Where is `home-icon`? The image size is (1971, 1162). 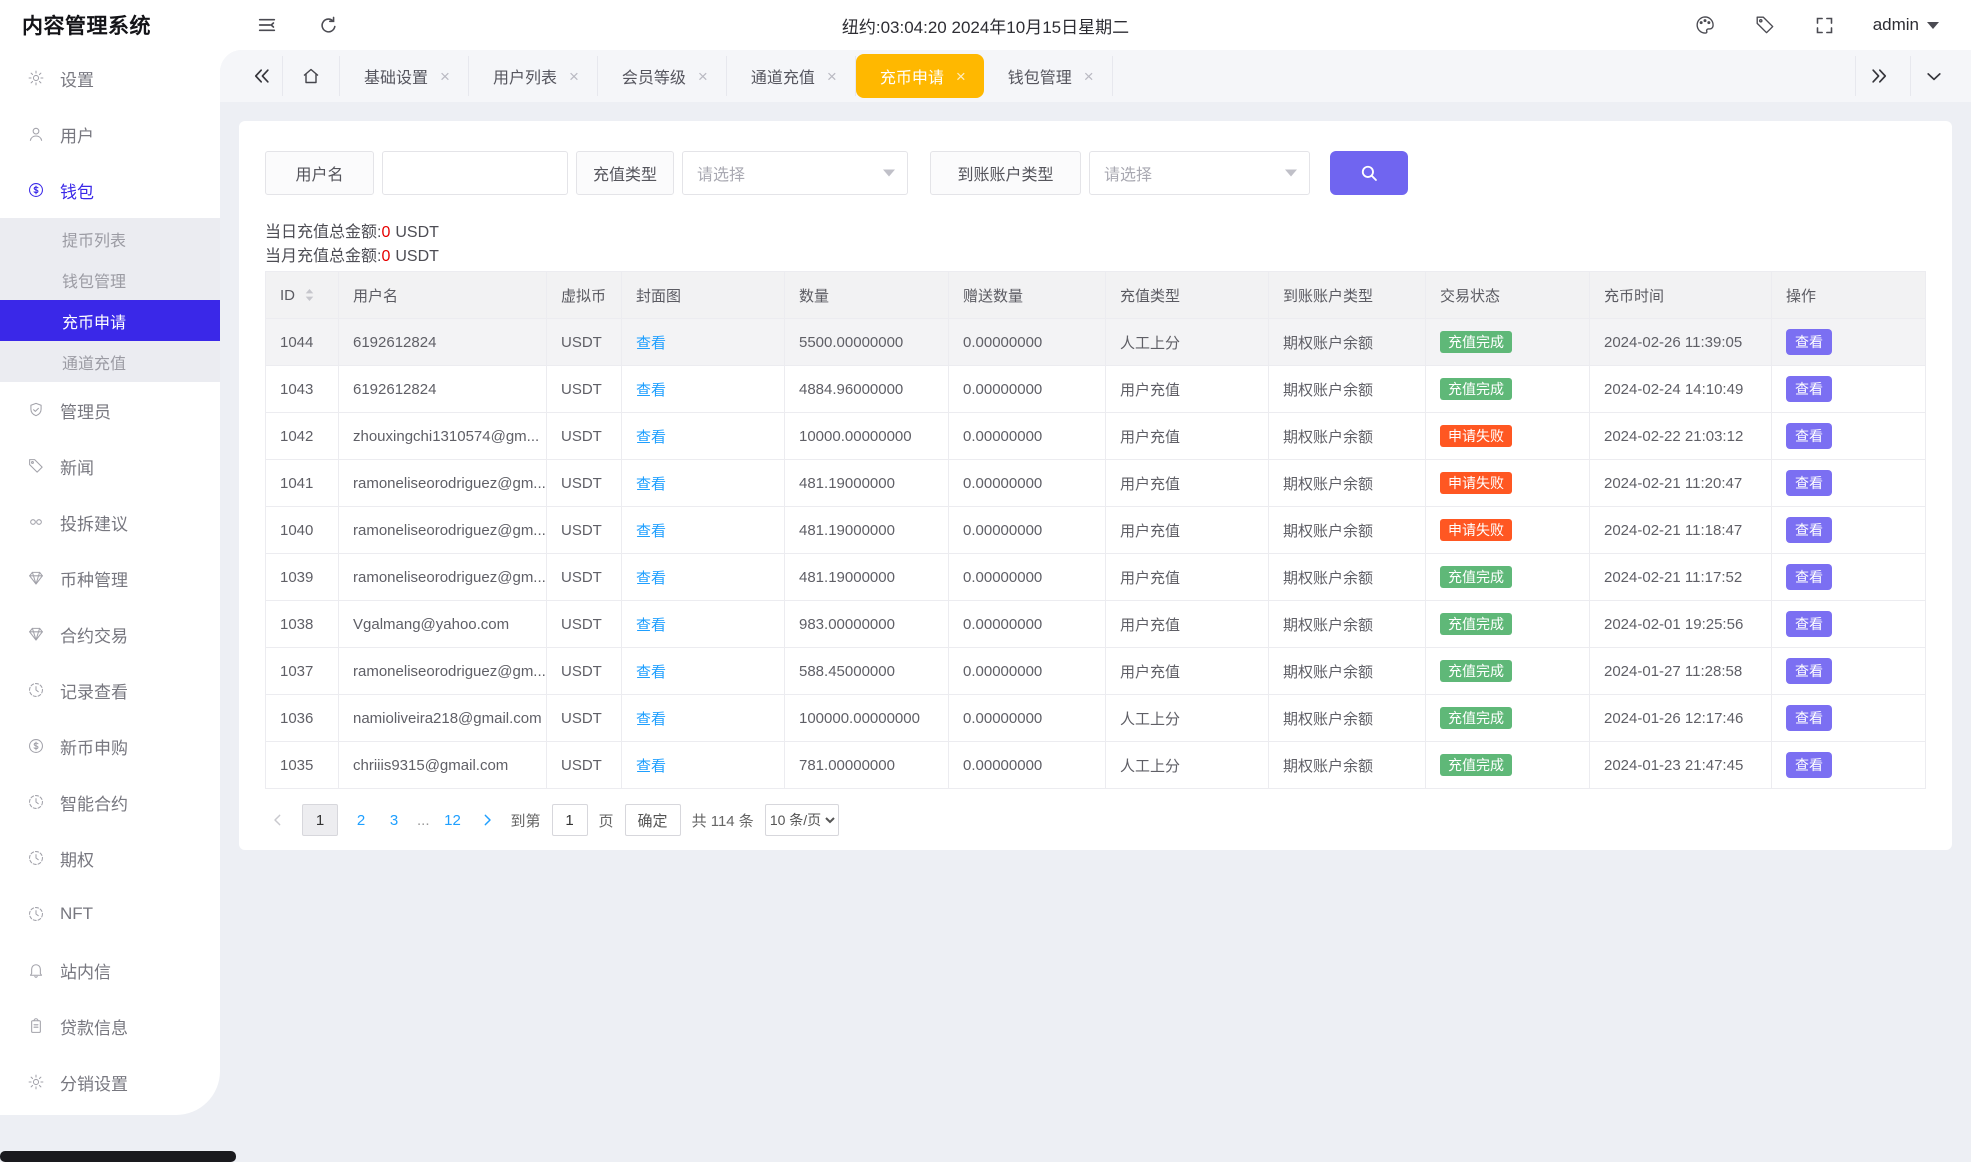
home-icon is located at coordinates (311, 76).